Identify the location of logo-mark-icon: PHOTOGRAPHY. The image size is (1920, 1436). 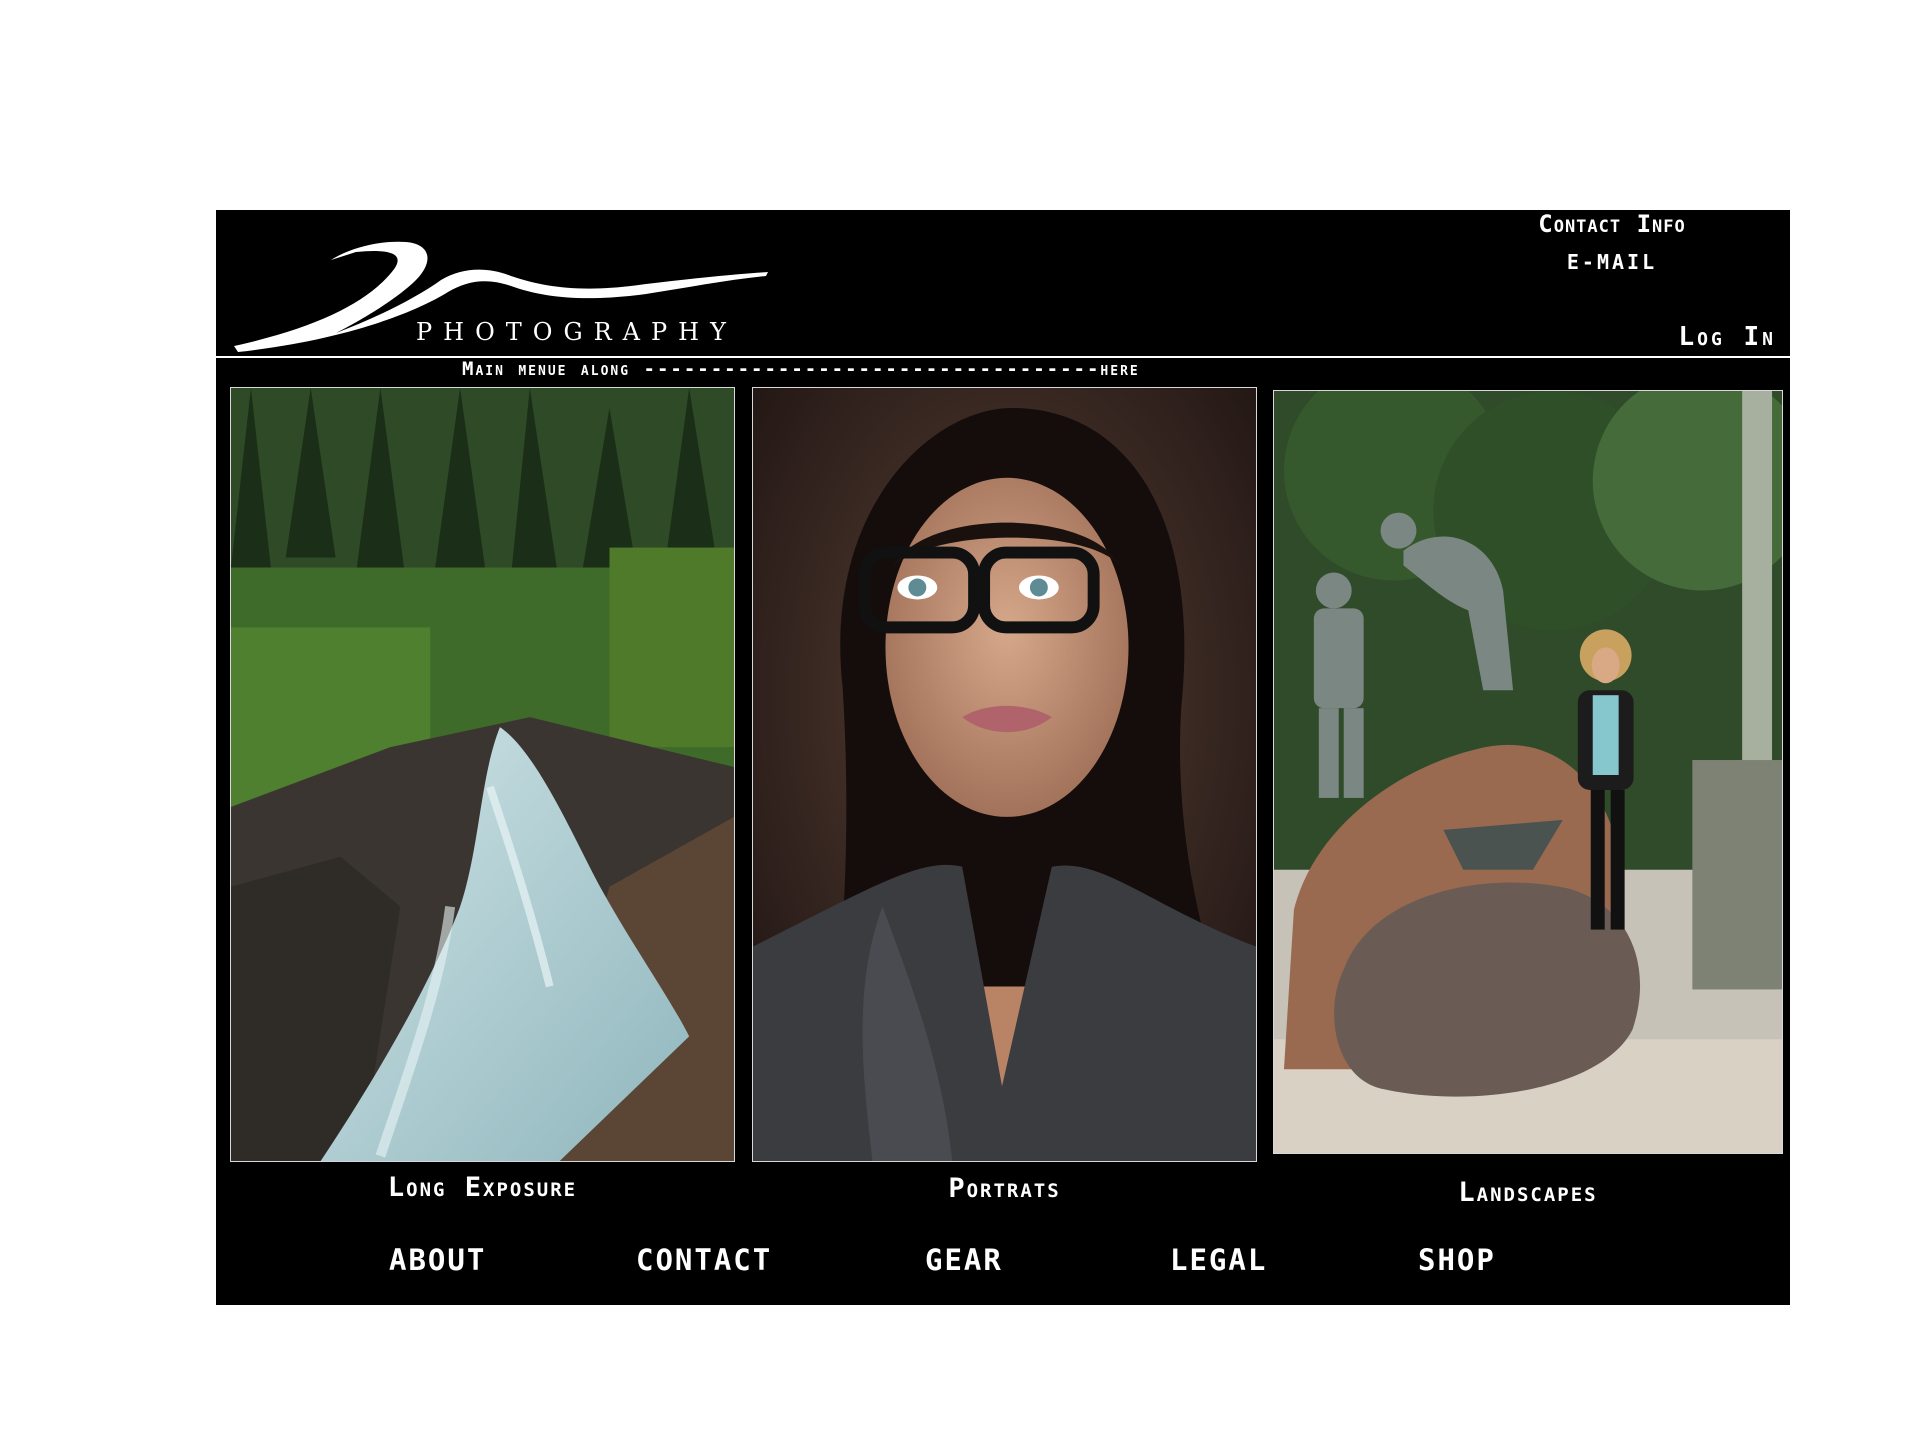
(501, 296).